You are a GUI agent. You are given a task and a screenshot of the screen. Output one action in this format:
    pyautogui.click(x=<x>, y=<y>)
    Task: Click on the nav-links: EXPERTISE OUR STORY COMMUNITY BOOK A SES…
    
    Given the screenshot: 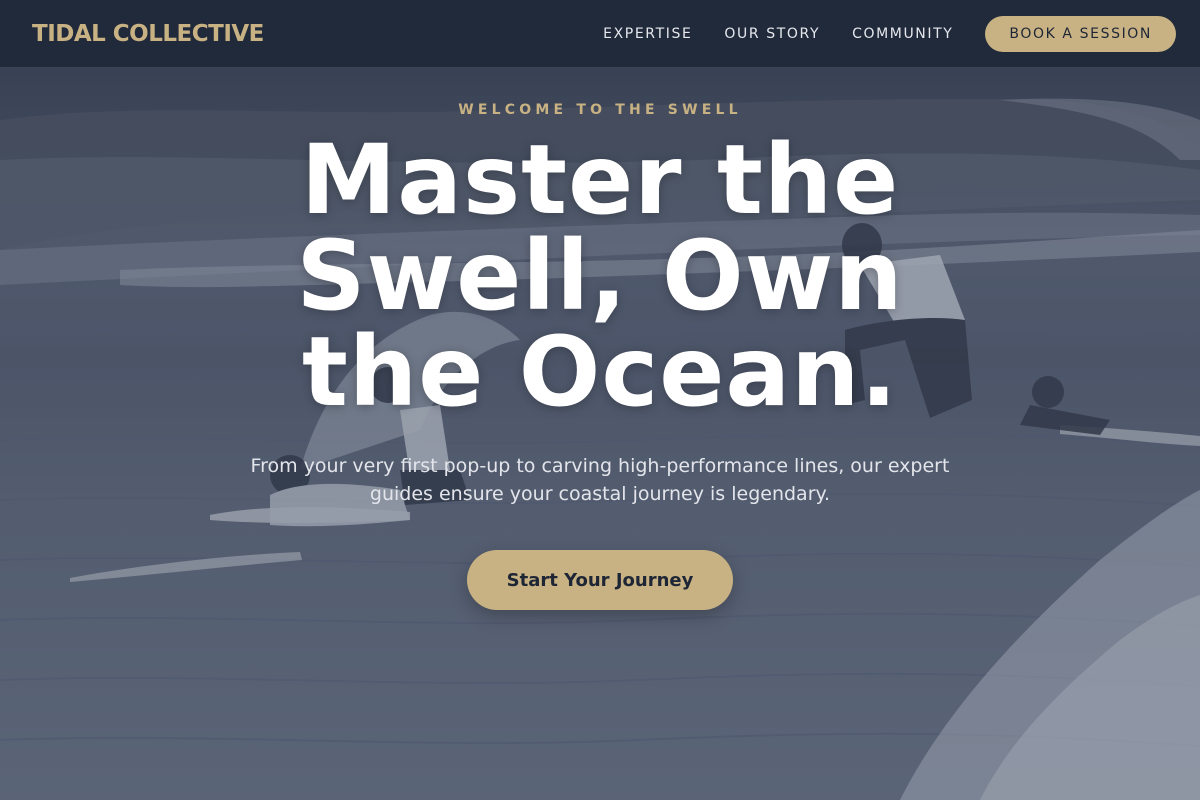 What is the action you would take?
    pyautogui.click(x=889, y=33)
    